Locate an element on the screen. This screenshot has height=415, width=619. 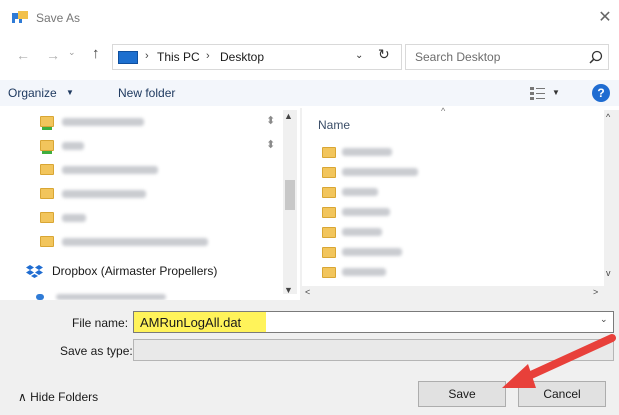
this-pc-icon is located at coordinates (128, 57).